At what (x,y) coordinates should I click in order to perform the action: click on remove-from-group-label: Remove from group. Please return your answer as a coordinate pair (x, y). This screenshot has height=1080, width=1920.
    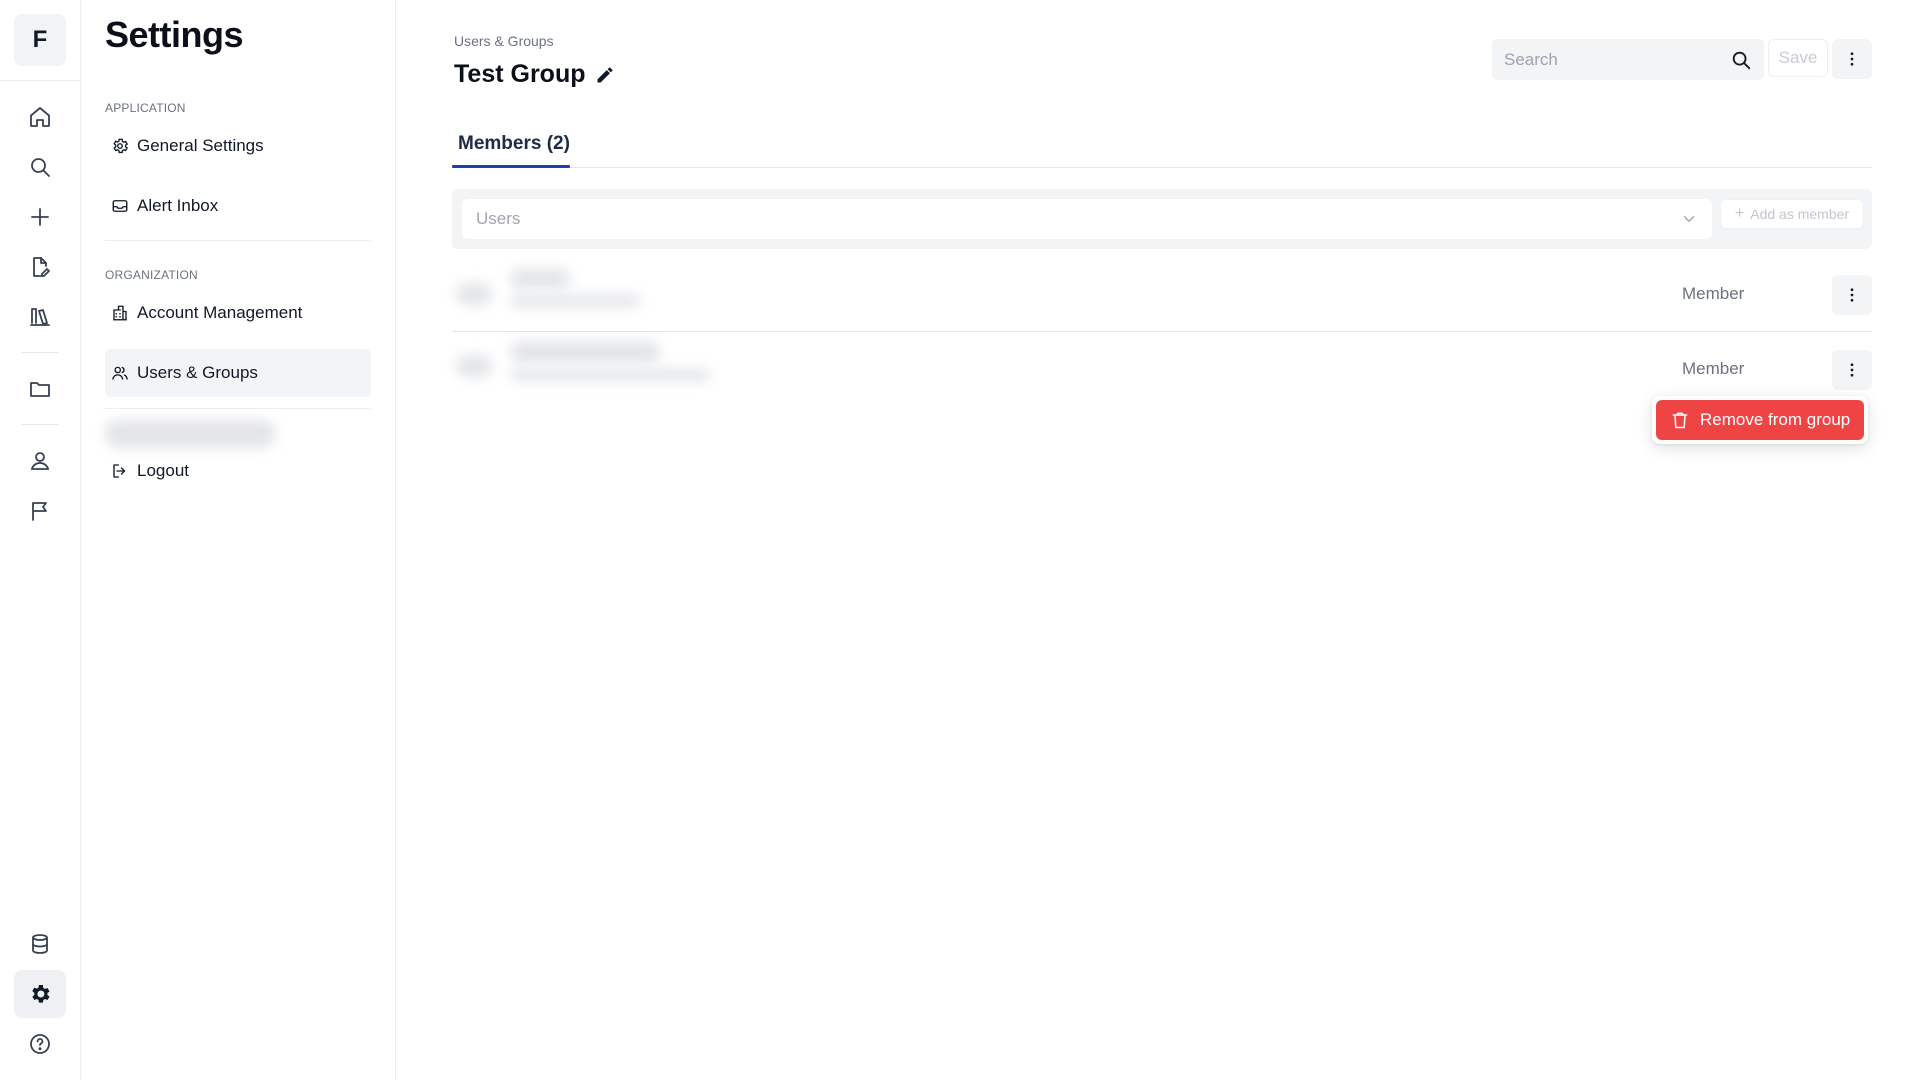
    Looking at the image, I should click on (1775, 419).